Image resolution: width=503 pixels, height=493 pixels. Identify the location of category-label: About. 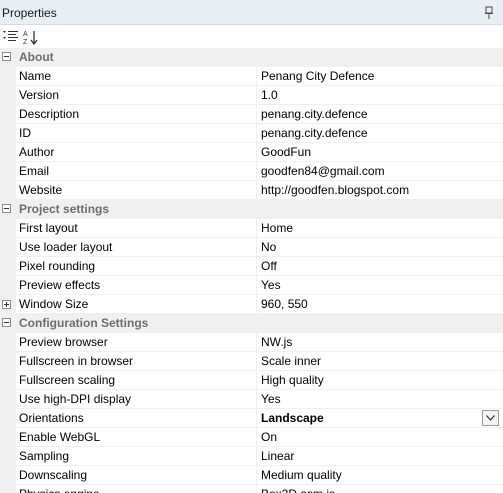
(36, 57).